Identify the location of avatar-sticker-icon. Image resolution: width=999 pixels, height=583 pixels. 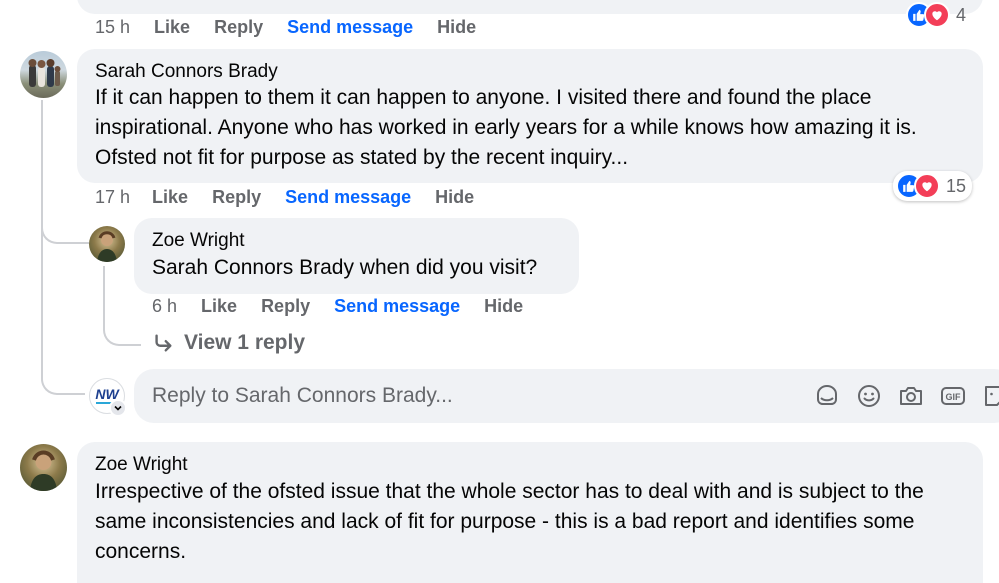
(827, 396).